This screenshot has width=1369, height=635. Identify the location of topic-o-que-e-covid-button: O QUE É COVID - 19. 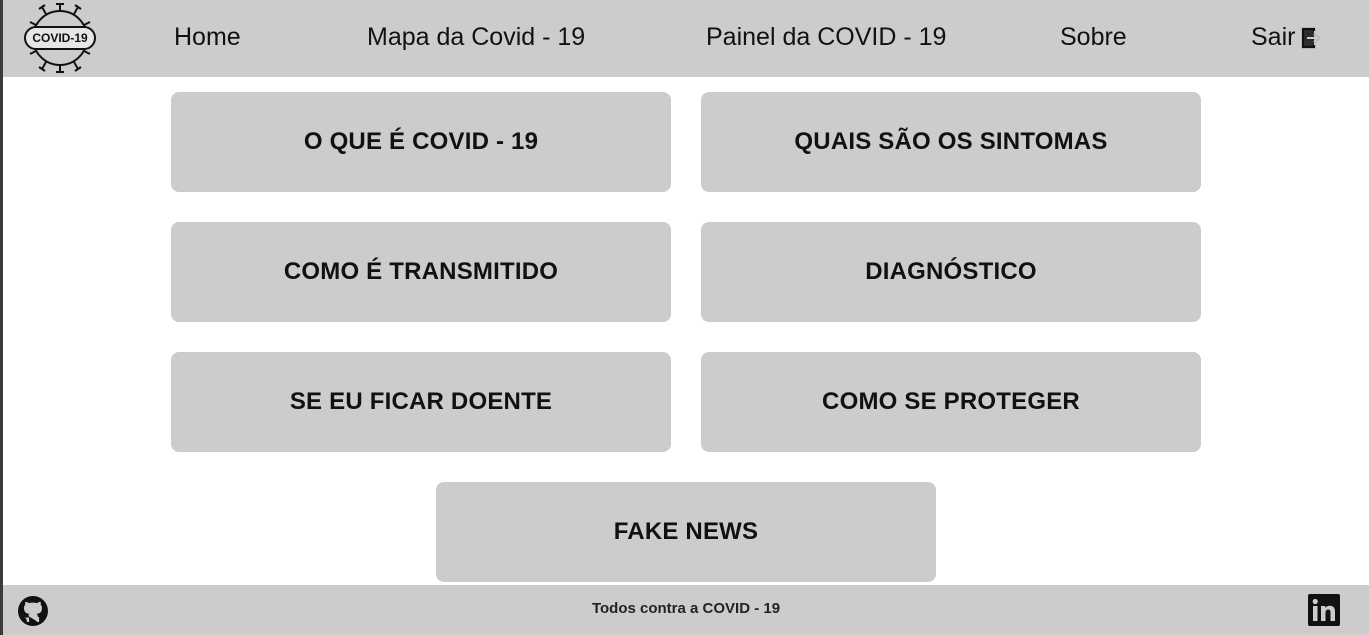
(421, 142).